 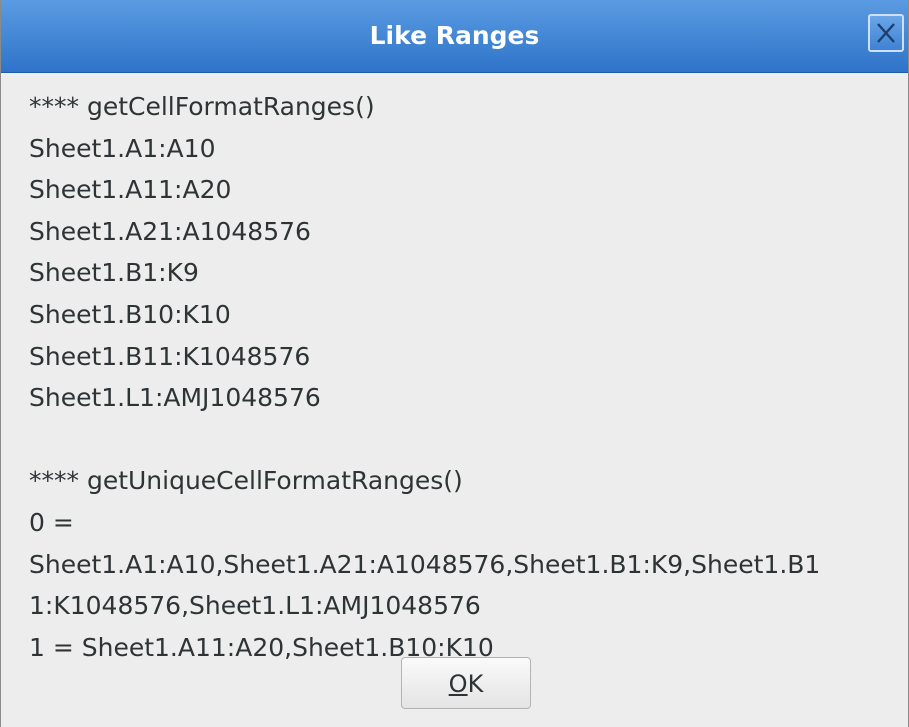 What do you see at coordinates (122, 148) in the screenshot?
I see `text-line: Sheet1.A1:A10` at bounding box center [122, 148].